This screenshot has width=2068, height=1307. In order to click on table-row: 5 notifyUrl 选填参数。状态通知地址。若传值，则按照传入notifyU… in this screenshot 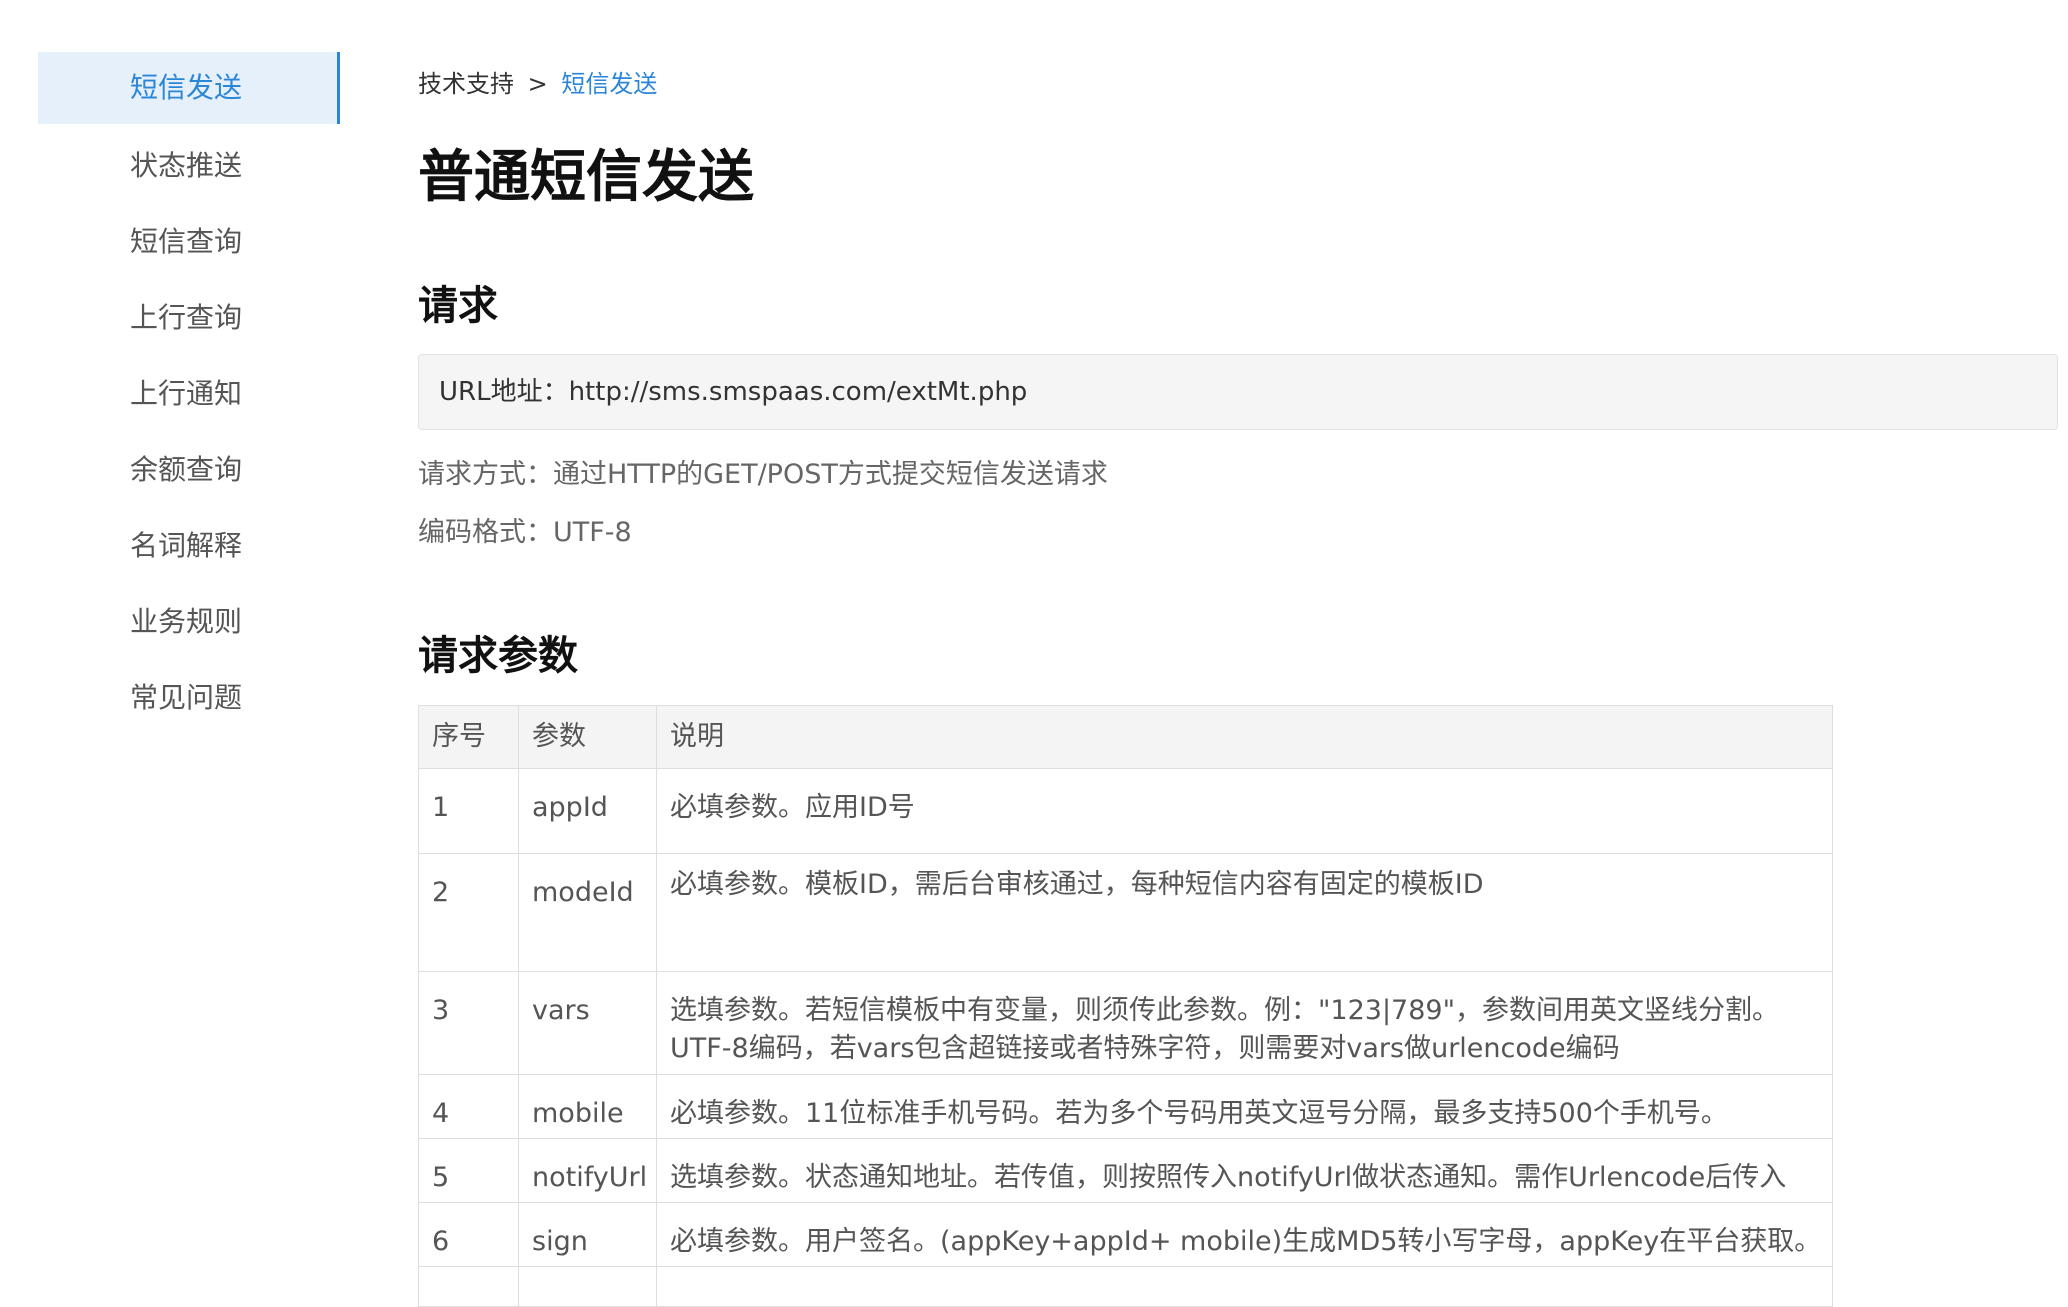, I will do `click(1125, 1170)`.